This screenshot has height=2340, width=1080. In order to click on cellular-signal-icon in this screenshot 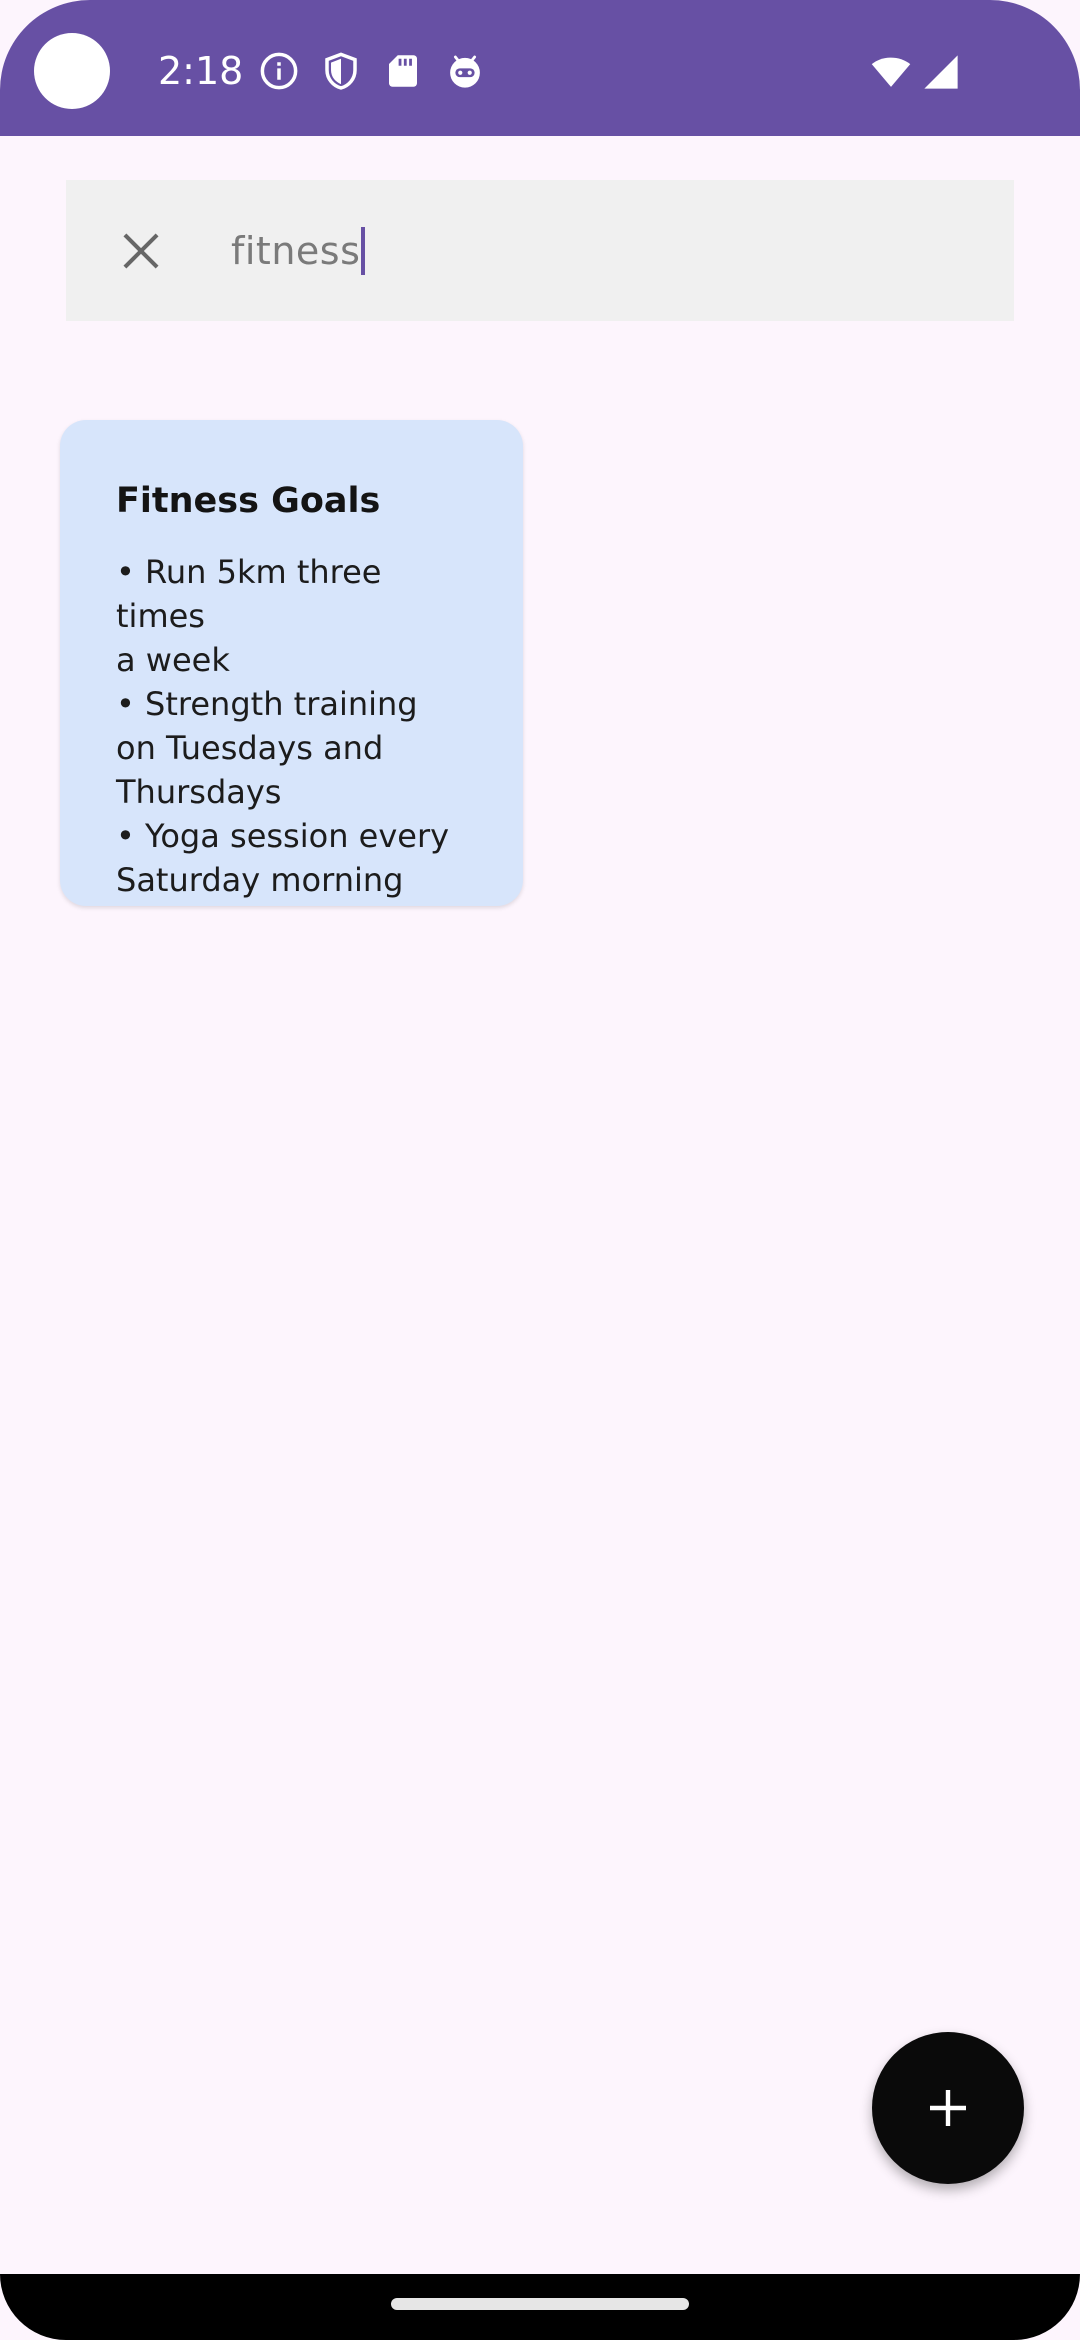, I will do `click(941, 72)`.